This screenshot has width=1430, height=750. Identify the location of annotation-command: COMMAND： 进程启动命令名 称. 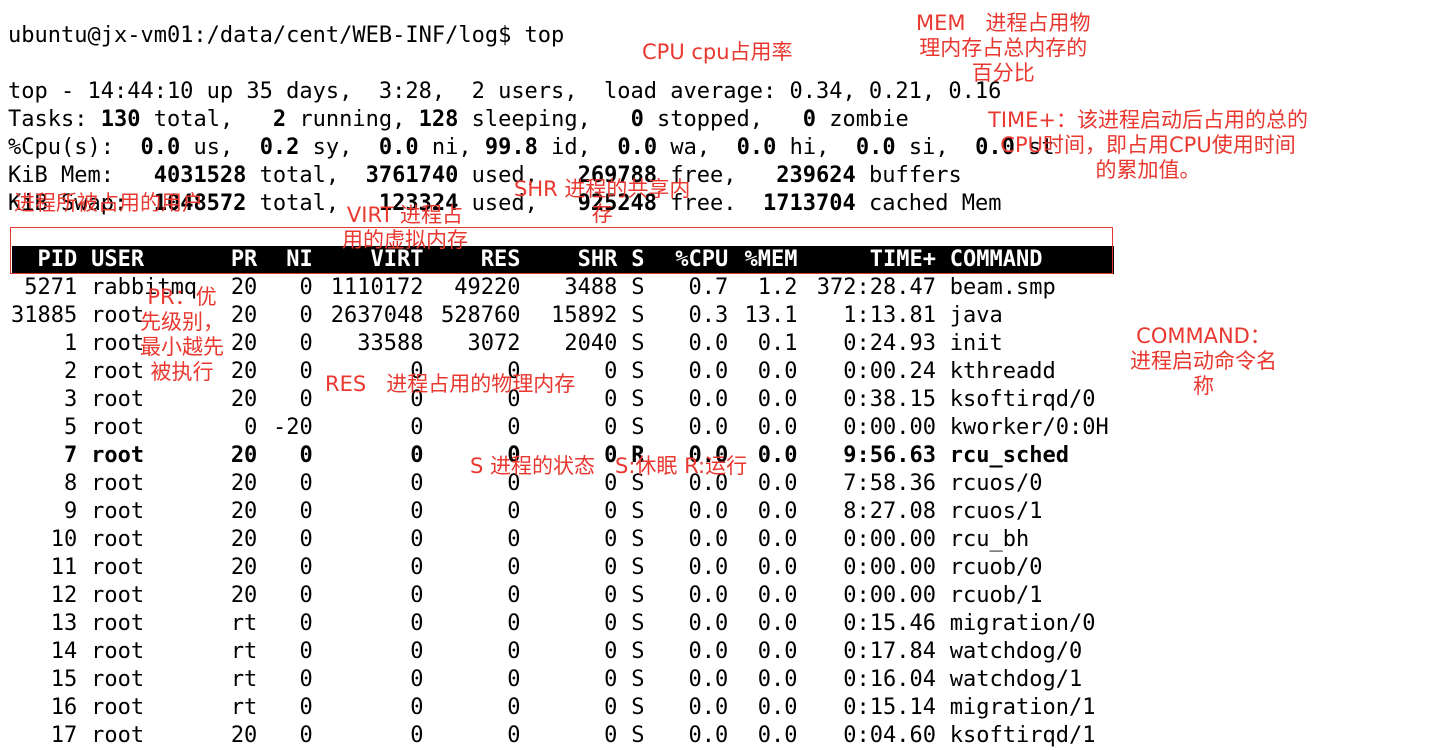
(1203, 361).